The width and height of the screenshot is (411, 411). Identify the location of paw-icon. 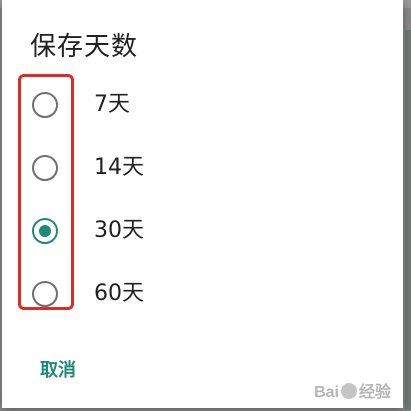
(348, 391).